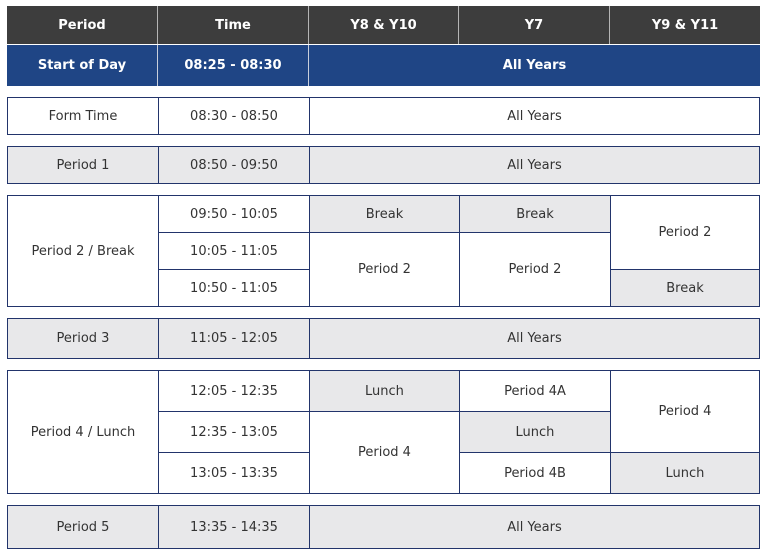 The height and width of the screenshot is (557, 768). Describe the element at coordinates (535, 214) in the screenshot. I see `y7-break-cell: Break` at that location.